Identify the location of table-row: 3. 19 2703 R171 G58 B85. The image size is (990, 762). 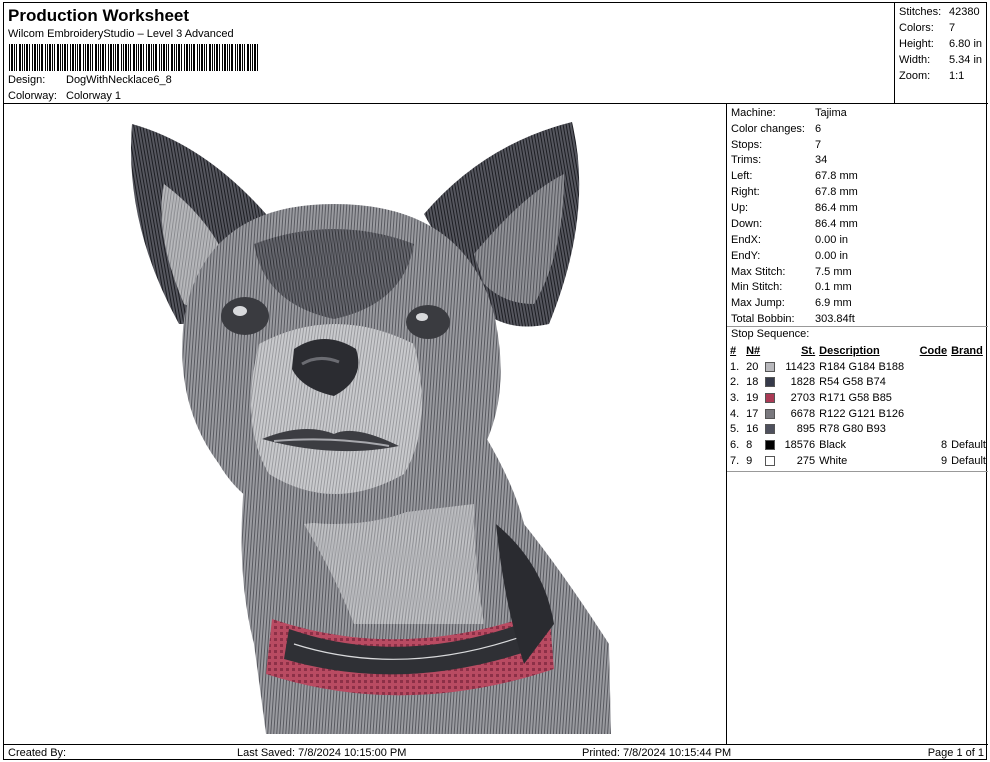
(858, 398).